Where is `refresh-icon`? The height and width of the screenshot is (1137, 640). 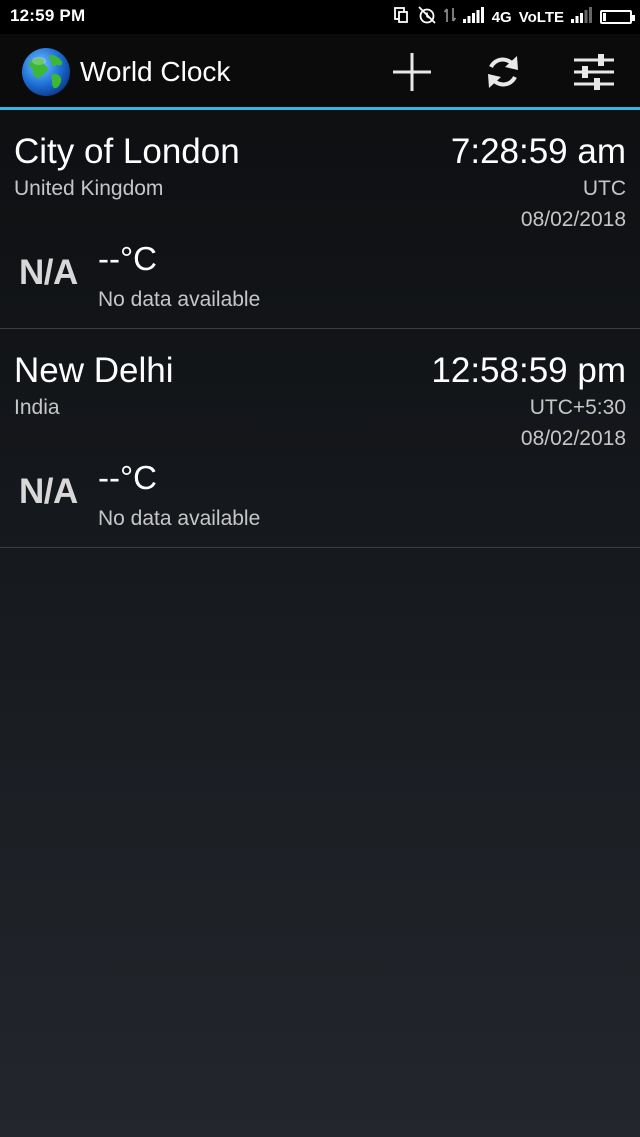
refresh-icon is located at coordinates (503, 72).